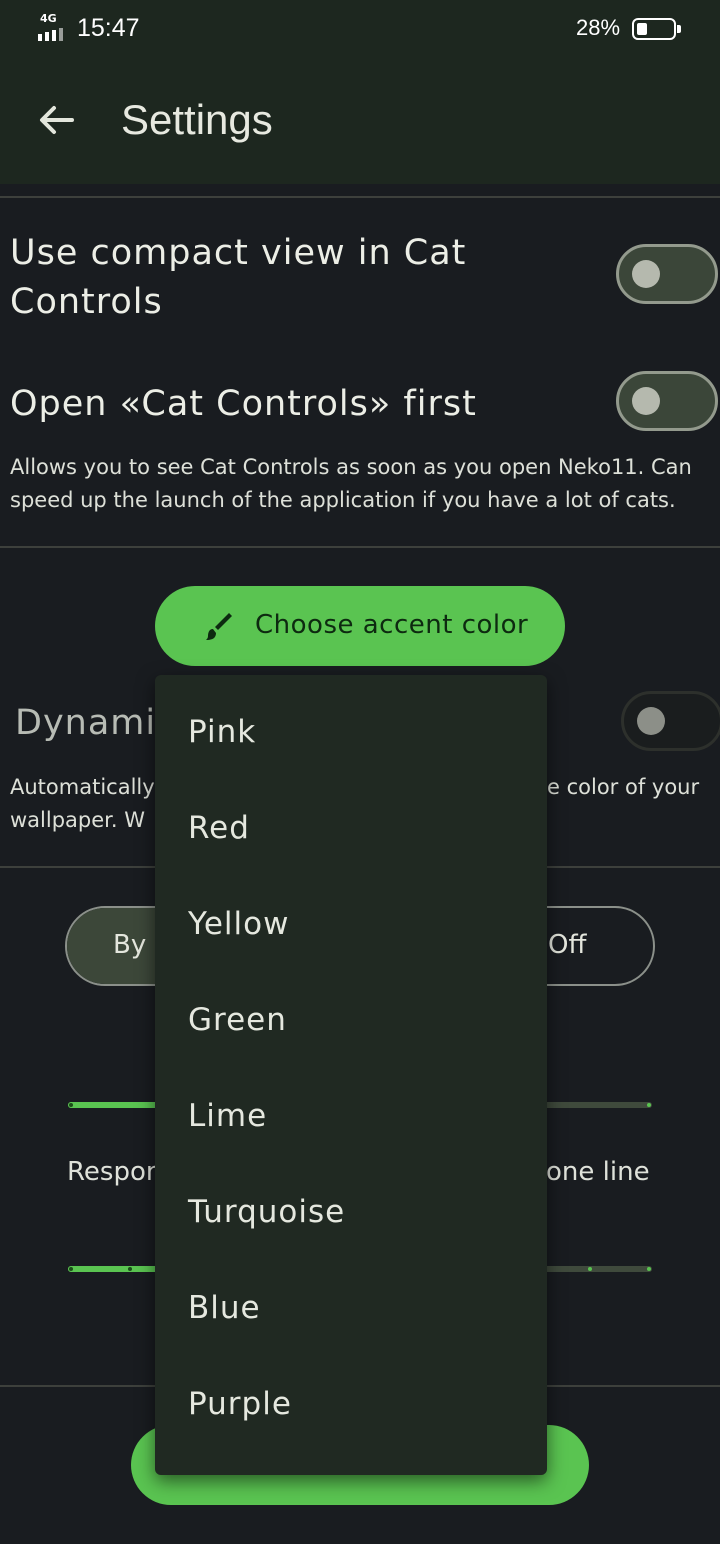 The width and height of the screenshot is (720, 1544). What do you see at coordinates (351, 835) in the screenshot?
I see `menu-item-red: Red` at bounding box center [351, 835].